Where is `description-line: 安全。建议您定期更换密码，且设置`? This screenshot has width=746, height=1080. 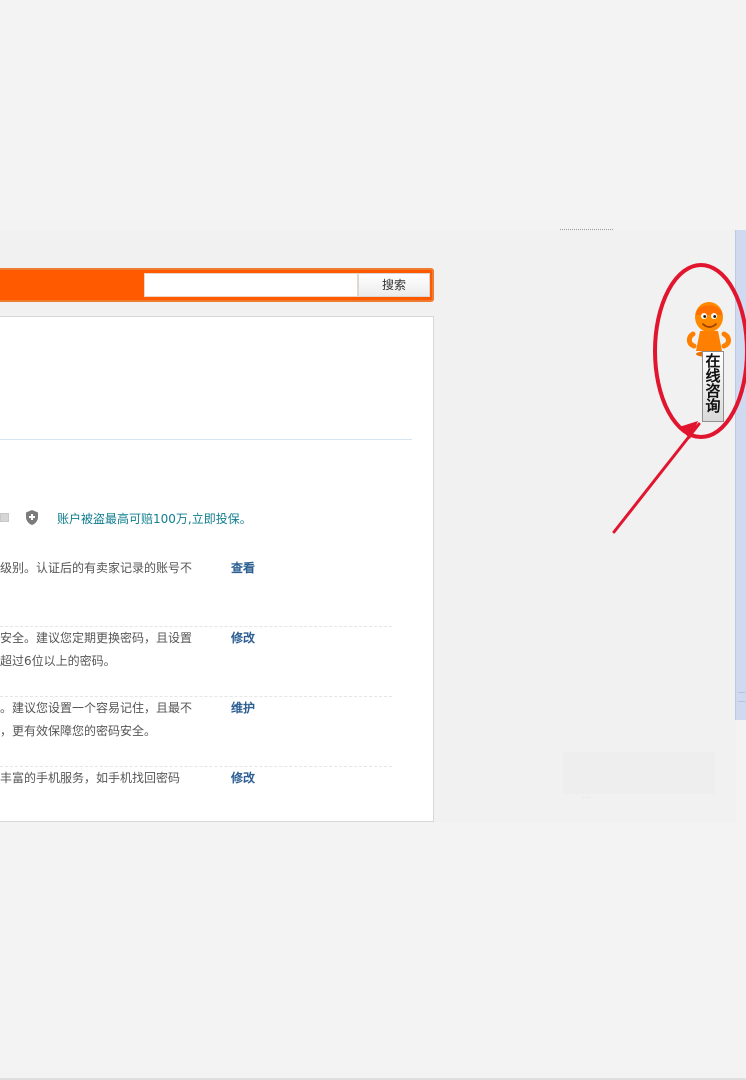
description-line: 安全。建议您定期更换密码，且设置 is located at coordinates (96, 638).